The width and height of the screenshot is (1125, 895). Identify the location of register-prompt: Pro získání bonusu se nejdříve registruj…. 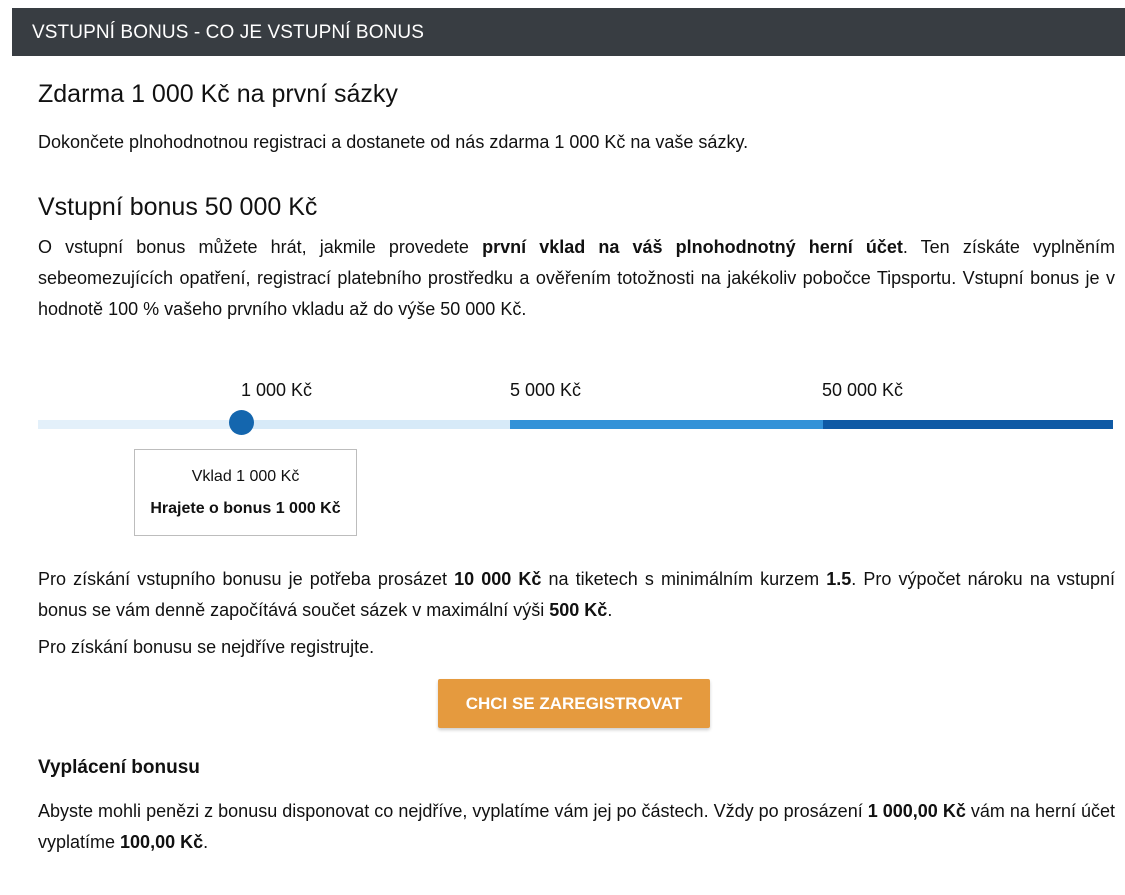
(206, 647).